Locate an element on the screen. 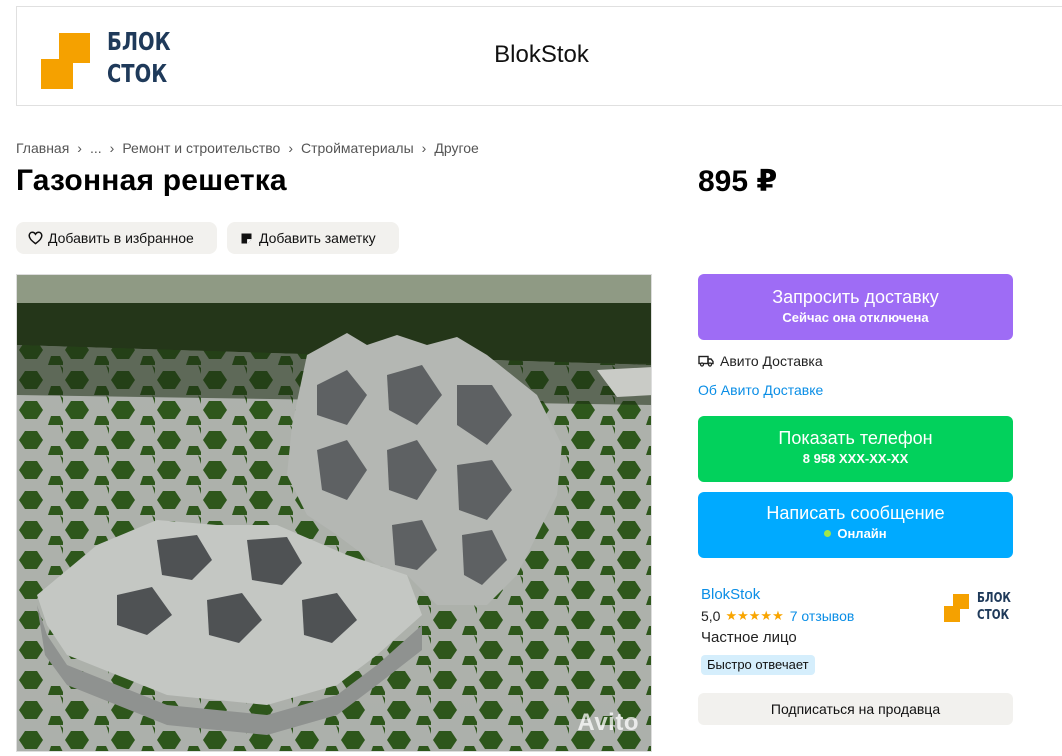 This screenshot has width=1062, height=756. request-delivery-button: Запросить доставку Сейчас она отключена is located at coordinates (855, 307).